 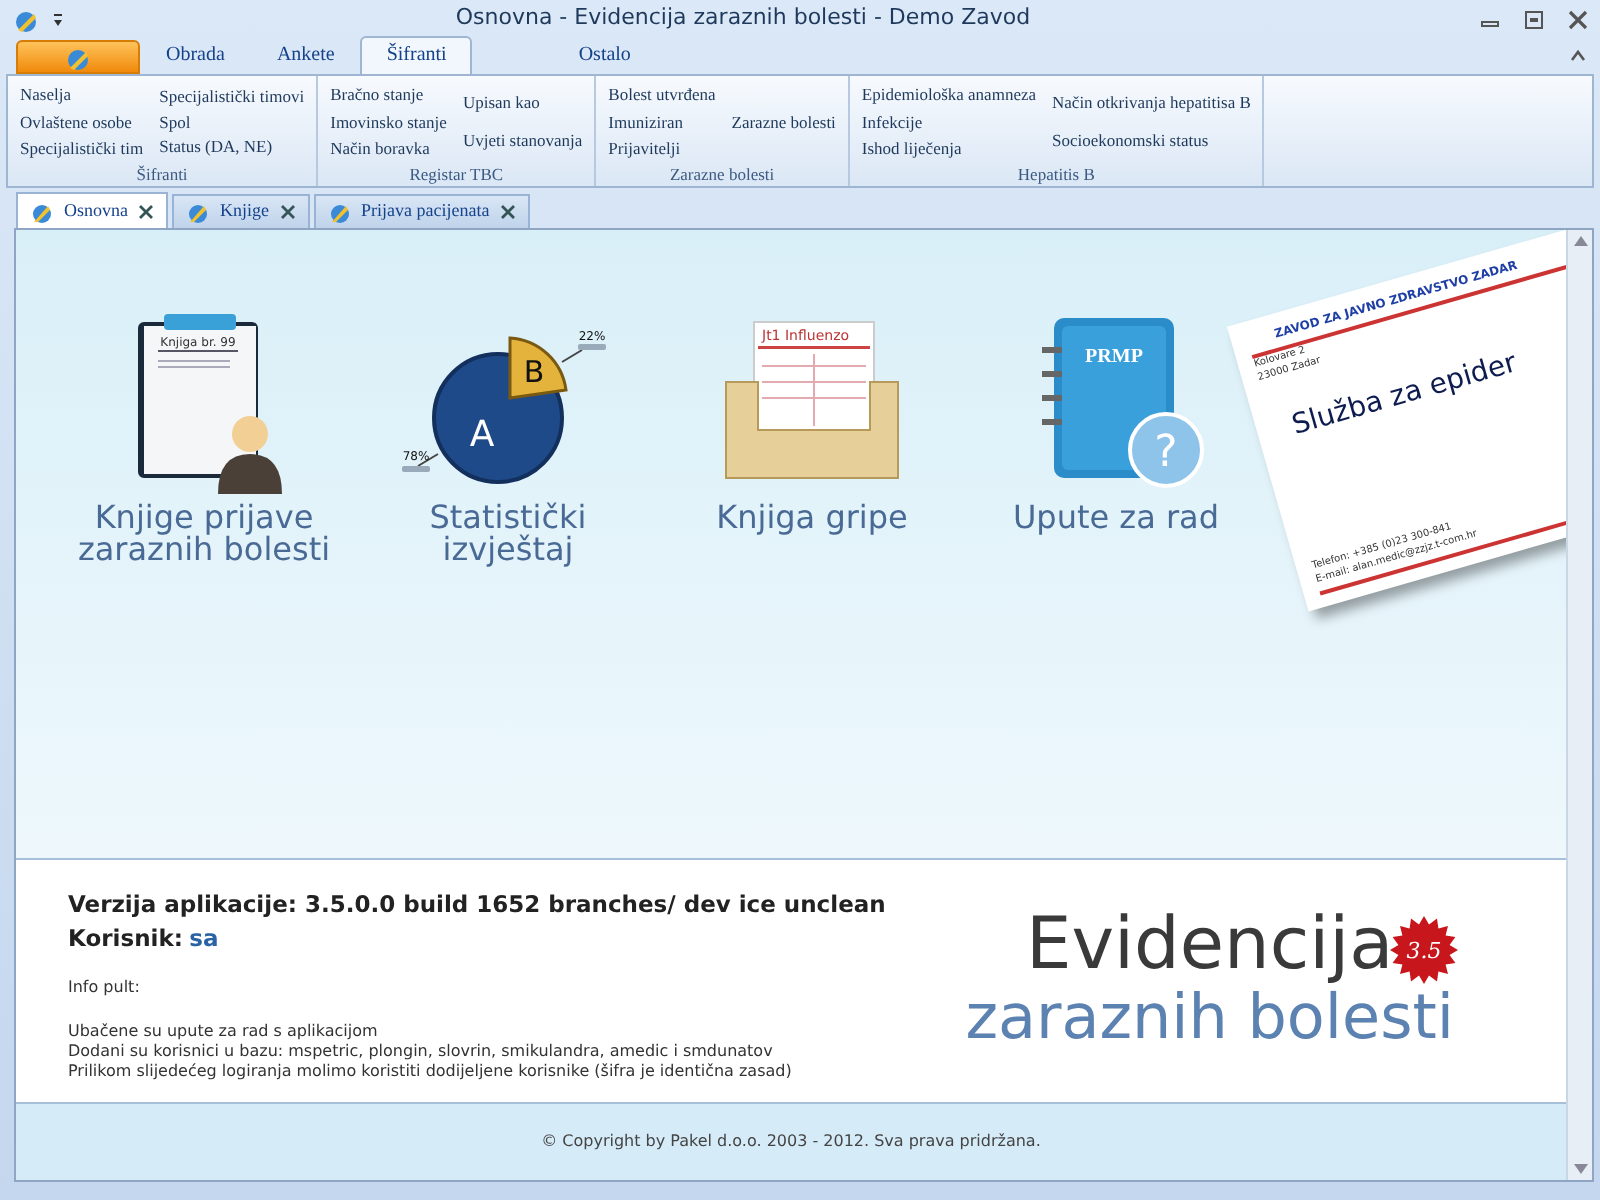 I want to click on ribbon-item: Specijalistički tim, so click(x=82, y=149).